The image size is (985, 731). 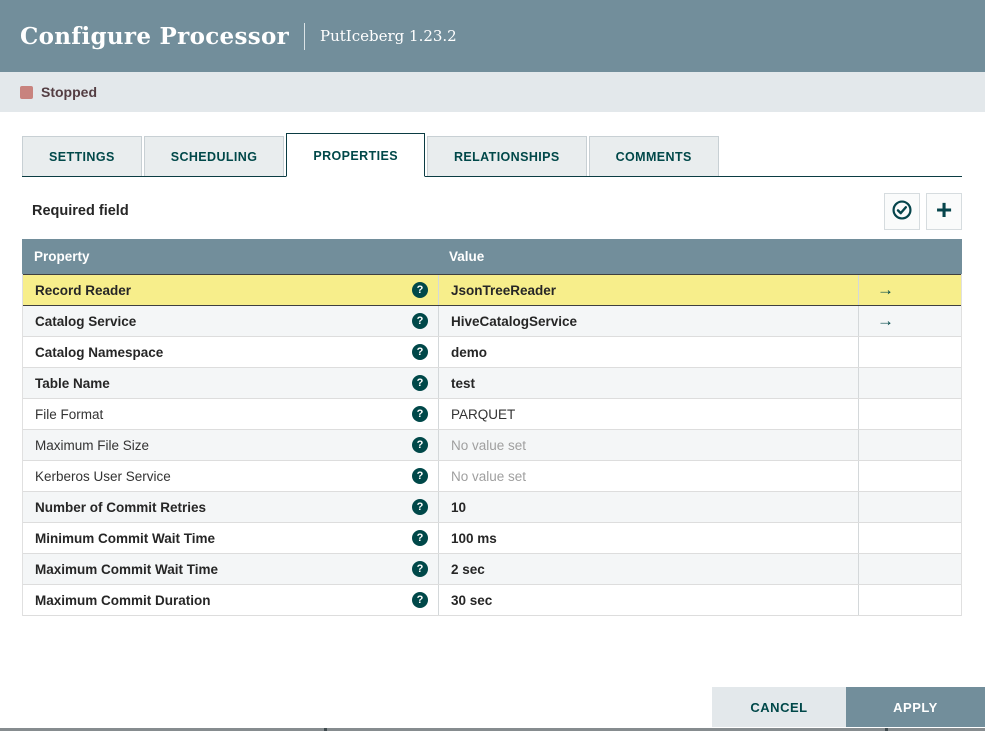 What do you see at coordinates (467, 256) in the screenshot?
I see `column-header-value: Value` at bounding box center [467, 256].